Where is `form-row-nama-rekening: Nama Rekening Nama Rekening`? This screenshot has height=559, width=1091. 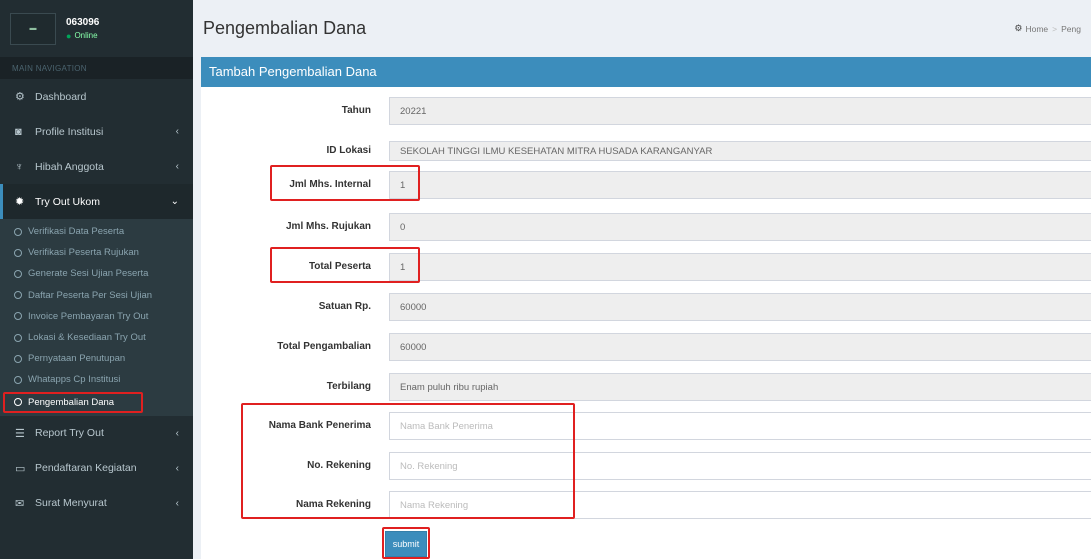
form-row-nama-rekening: Nama Rekening Nama Rekening is located at coordinates (646, 505).